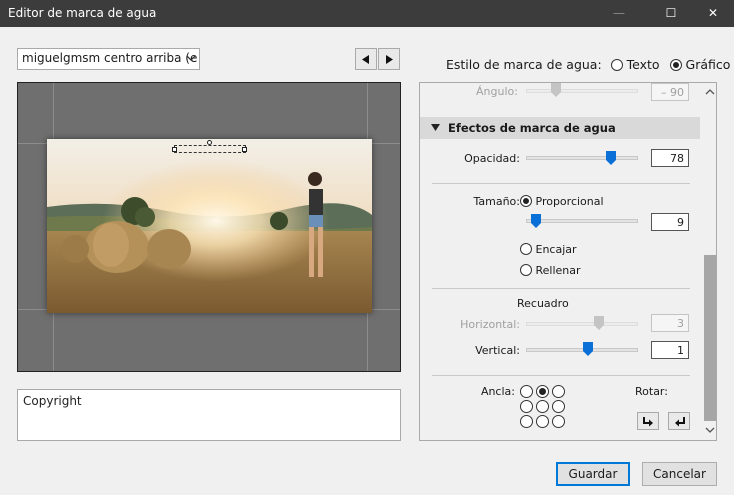  What do you see at coordinates (492, 158) in the screenshot?
I see `opacity-label: Opacidad:` at bounding box center [492, 158].